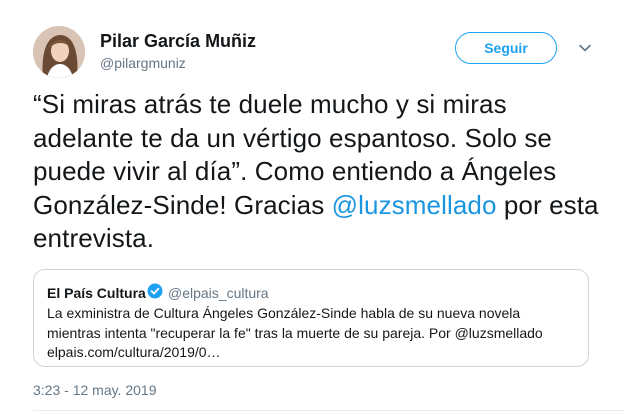 The width and height of the screenshot is (624, 415). Describe the element at coordinates (585, 48) in the screenshot. I see `chevron-down-icon` at that location.